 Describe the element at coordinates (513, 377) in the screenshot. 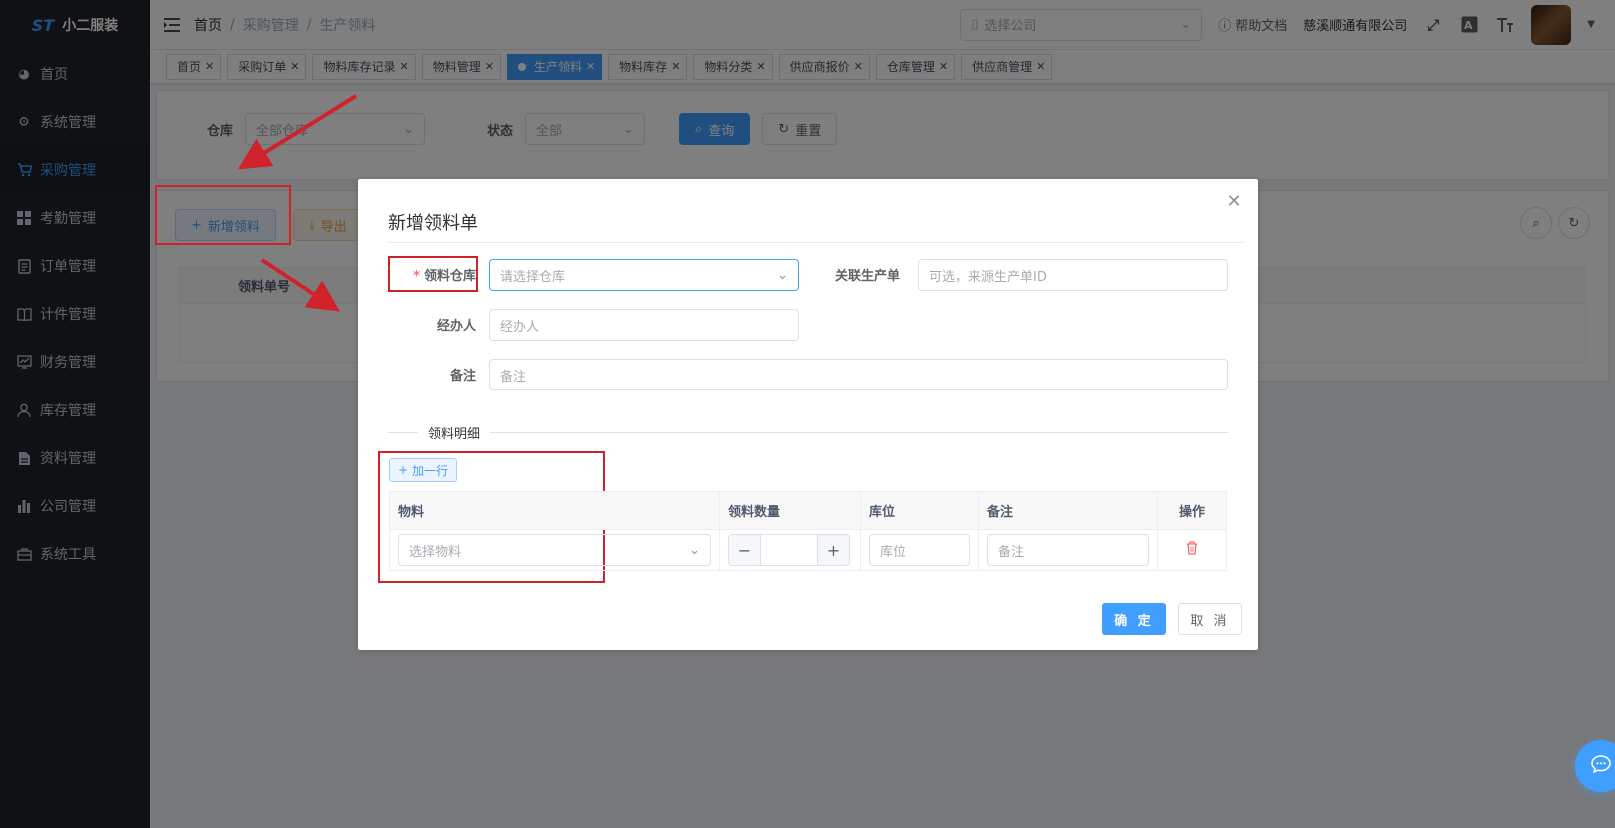

I see `remark-placeholder: 备注` at that location.